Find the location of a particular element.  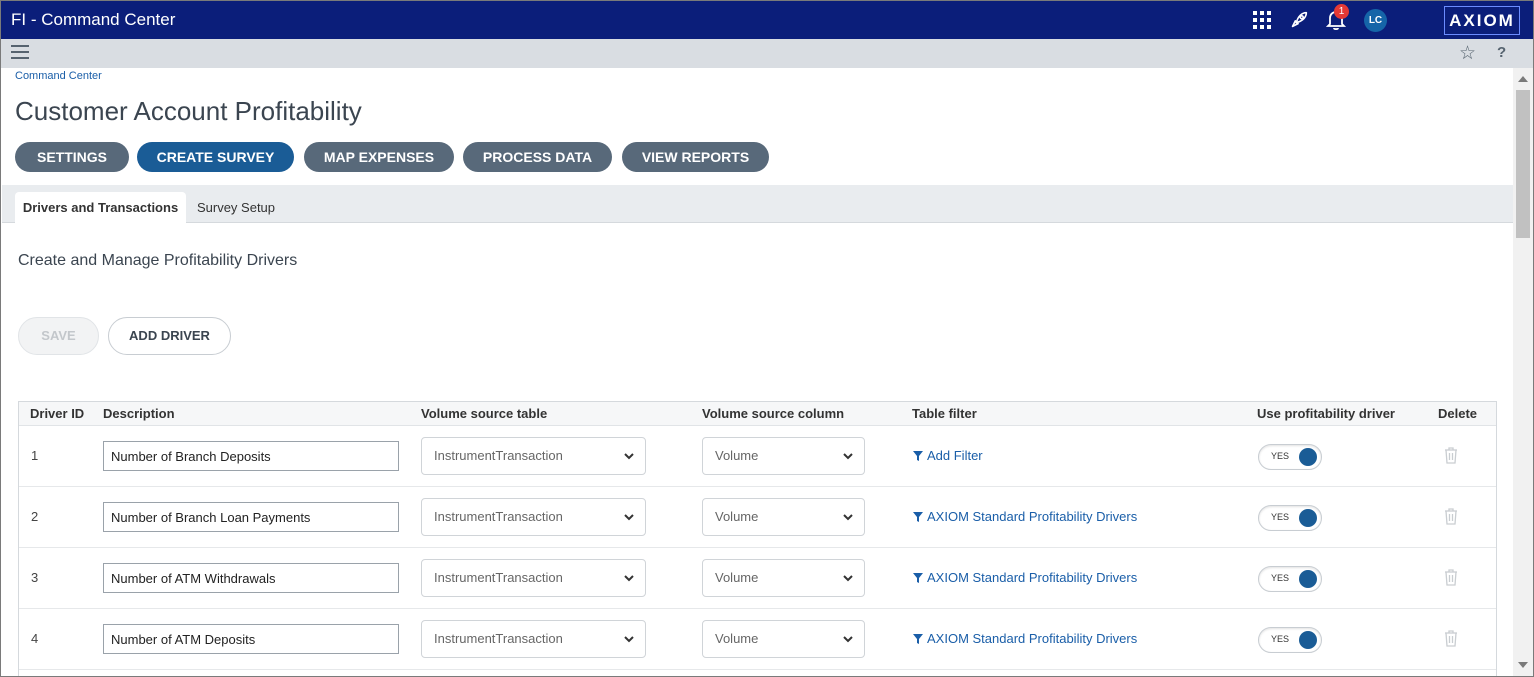

column-header-volume-source-table: Volume source table is located at coordinates (484, 413).